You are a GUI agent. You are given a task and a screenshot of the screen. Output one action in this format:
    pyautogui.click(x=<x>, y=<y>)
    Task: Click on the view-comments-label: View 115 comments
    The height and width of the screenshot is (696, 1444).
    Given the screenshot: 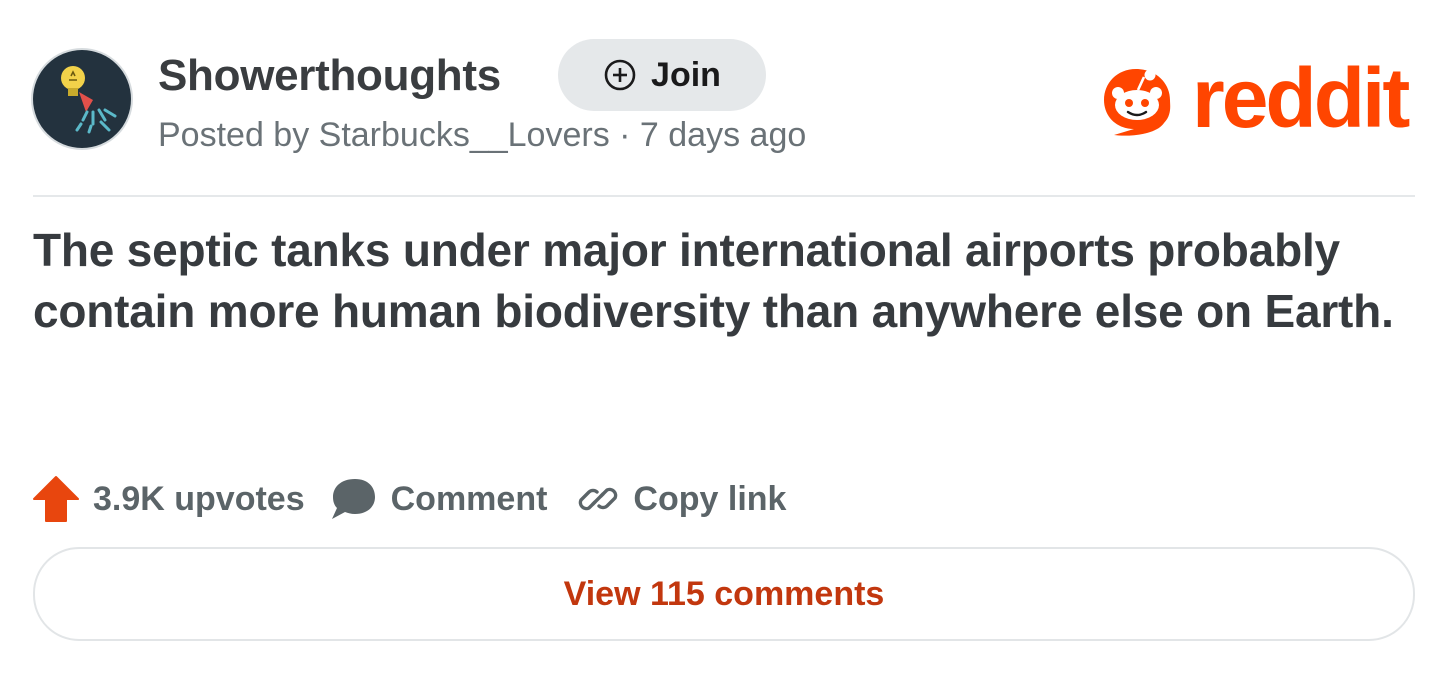 What is the action you would take?
    pyautogui.click(x=724, y=593)
    